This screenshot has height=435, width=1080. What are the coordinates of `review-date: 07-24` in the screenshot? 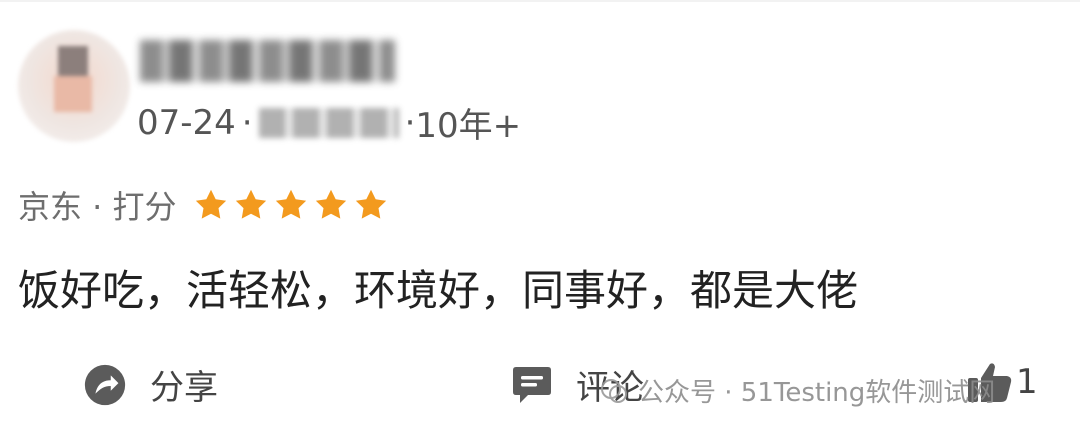 It's located at (186, 122).